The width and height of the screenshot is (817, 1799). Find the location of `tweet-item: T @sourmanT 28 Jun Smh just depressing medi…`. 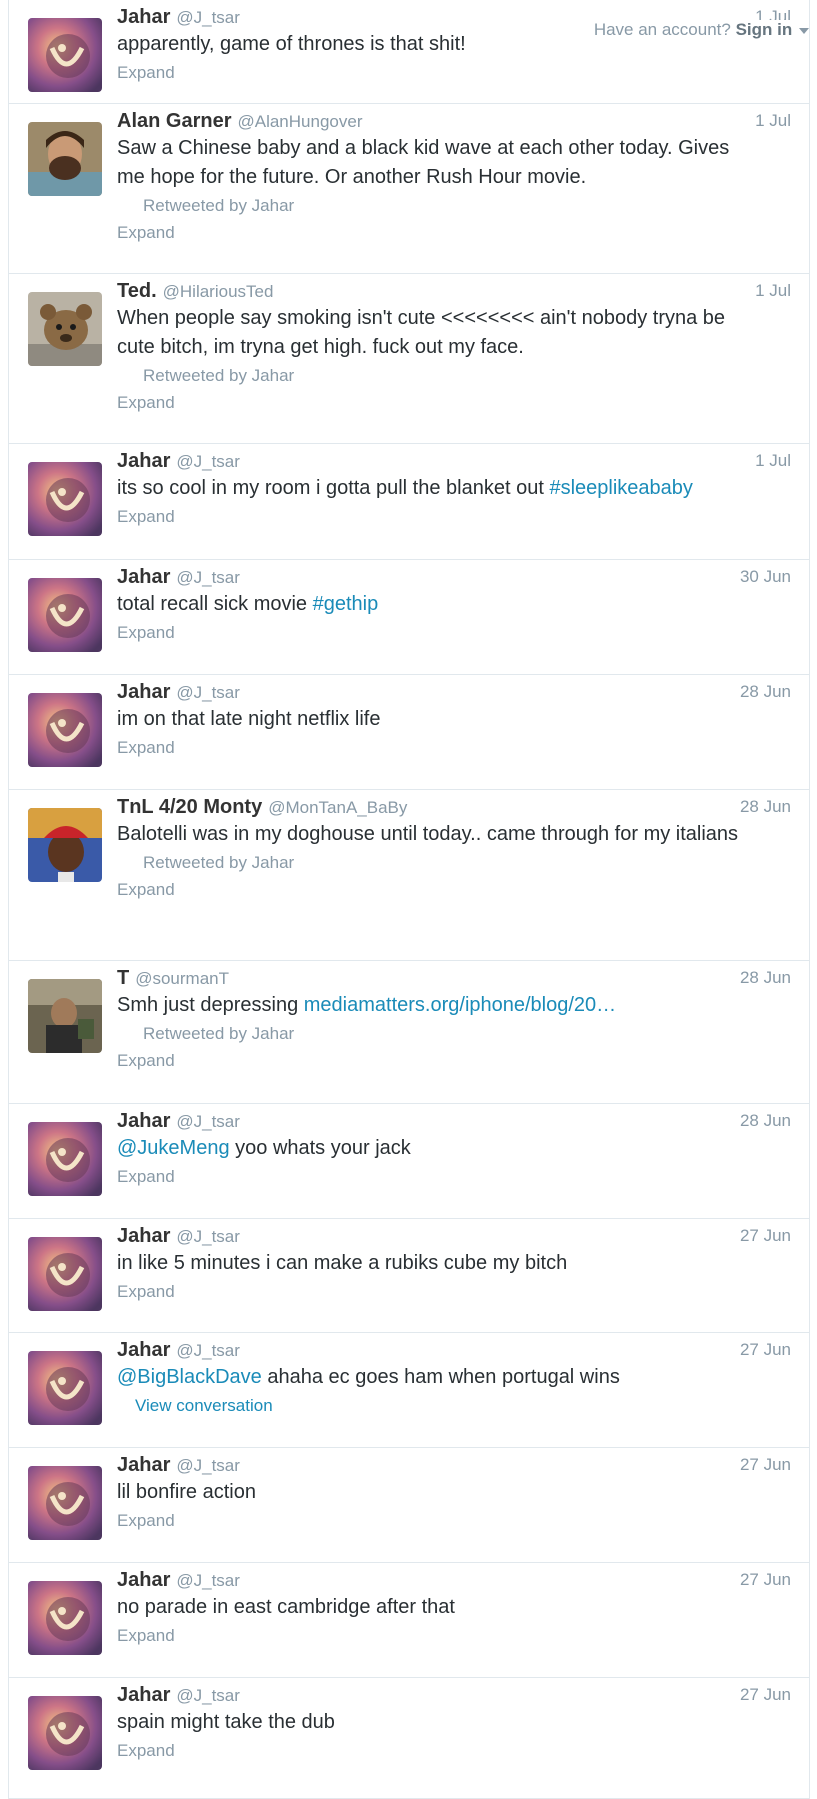

tweet-item: T @sourmanT 28 Jun Smh just depressing medi… is located at coordinates (409, 1032).